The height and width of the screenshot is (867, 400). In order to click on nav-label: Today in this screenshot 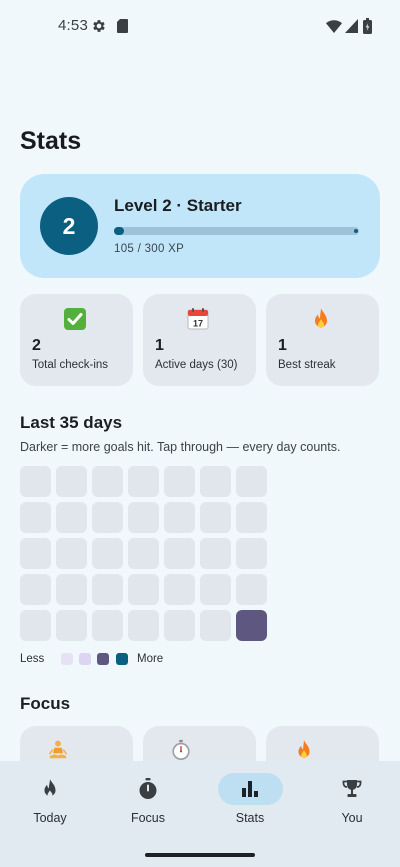, I will do `click(50, 818)`.